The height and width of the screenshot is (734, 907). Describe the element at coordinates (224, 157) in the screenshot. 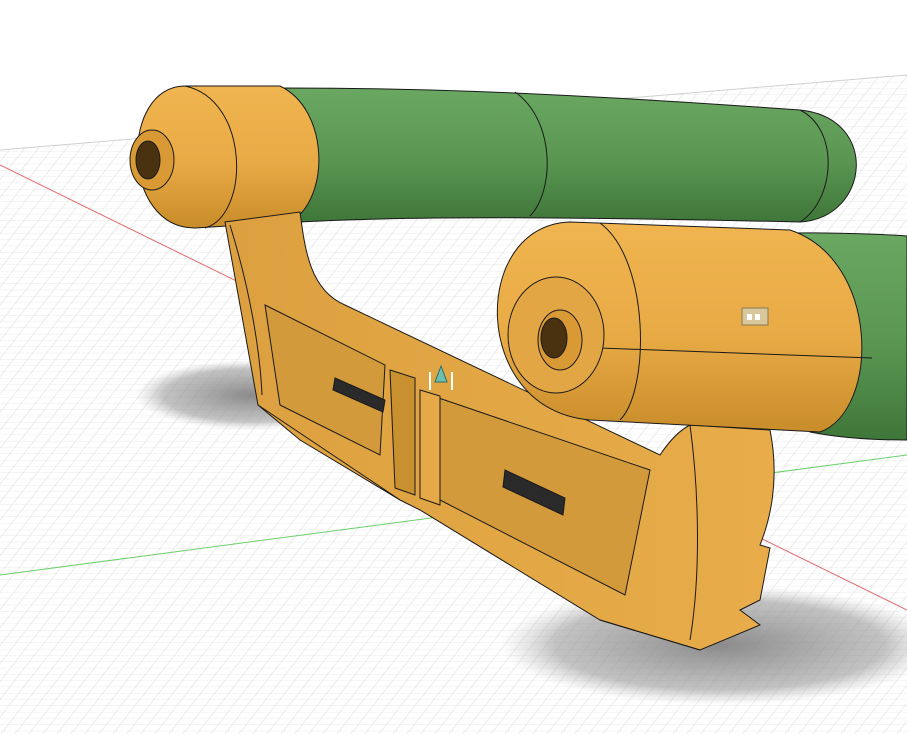

I see `back-end-cap` at that location.